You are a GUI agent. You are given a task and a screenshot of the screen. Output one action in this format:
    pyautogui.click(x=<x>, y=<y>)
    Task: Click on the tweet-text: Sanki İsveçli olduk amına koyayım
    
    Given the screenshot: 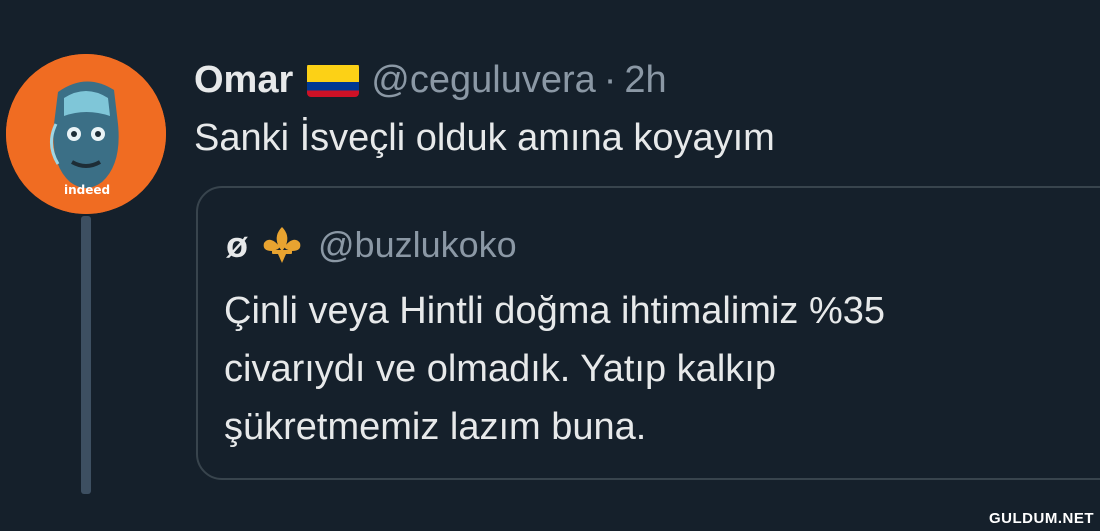 What is the action you would take?
    pyautogui.click(x=484, y=138)
    